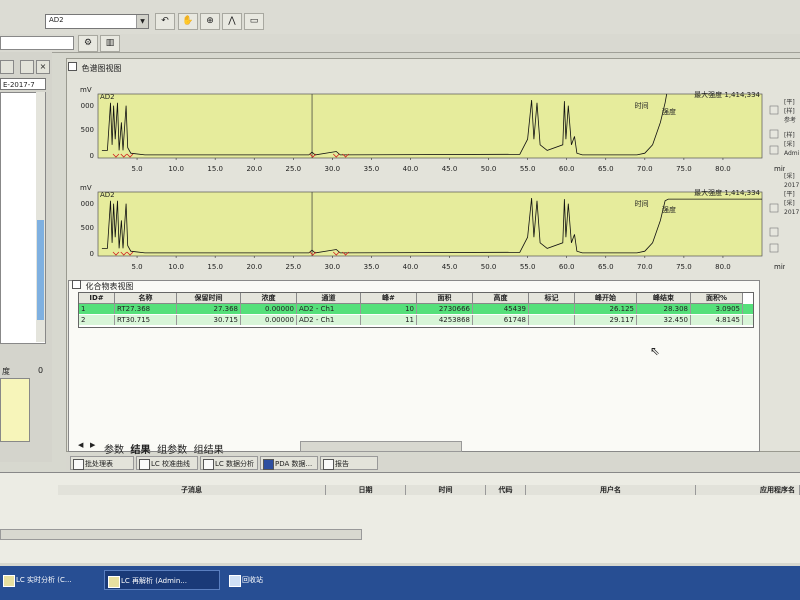 Image resolution: width=800 pixels, height=600 pixels. Describe the element at coordinates (209, 448) in the screenshot. I see `tab-group-results: 组结果` at that location.